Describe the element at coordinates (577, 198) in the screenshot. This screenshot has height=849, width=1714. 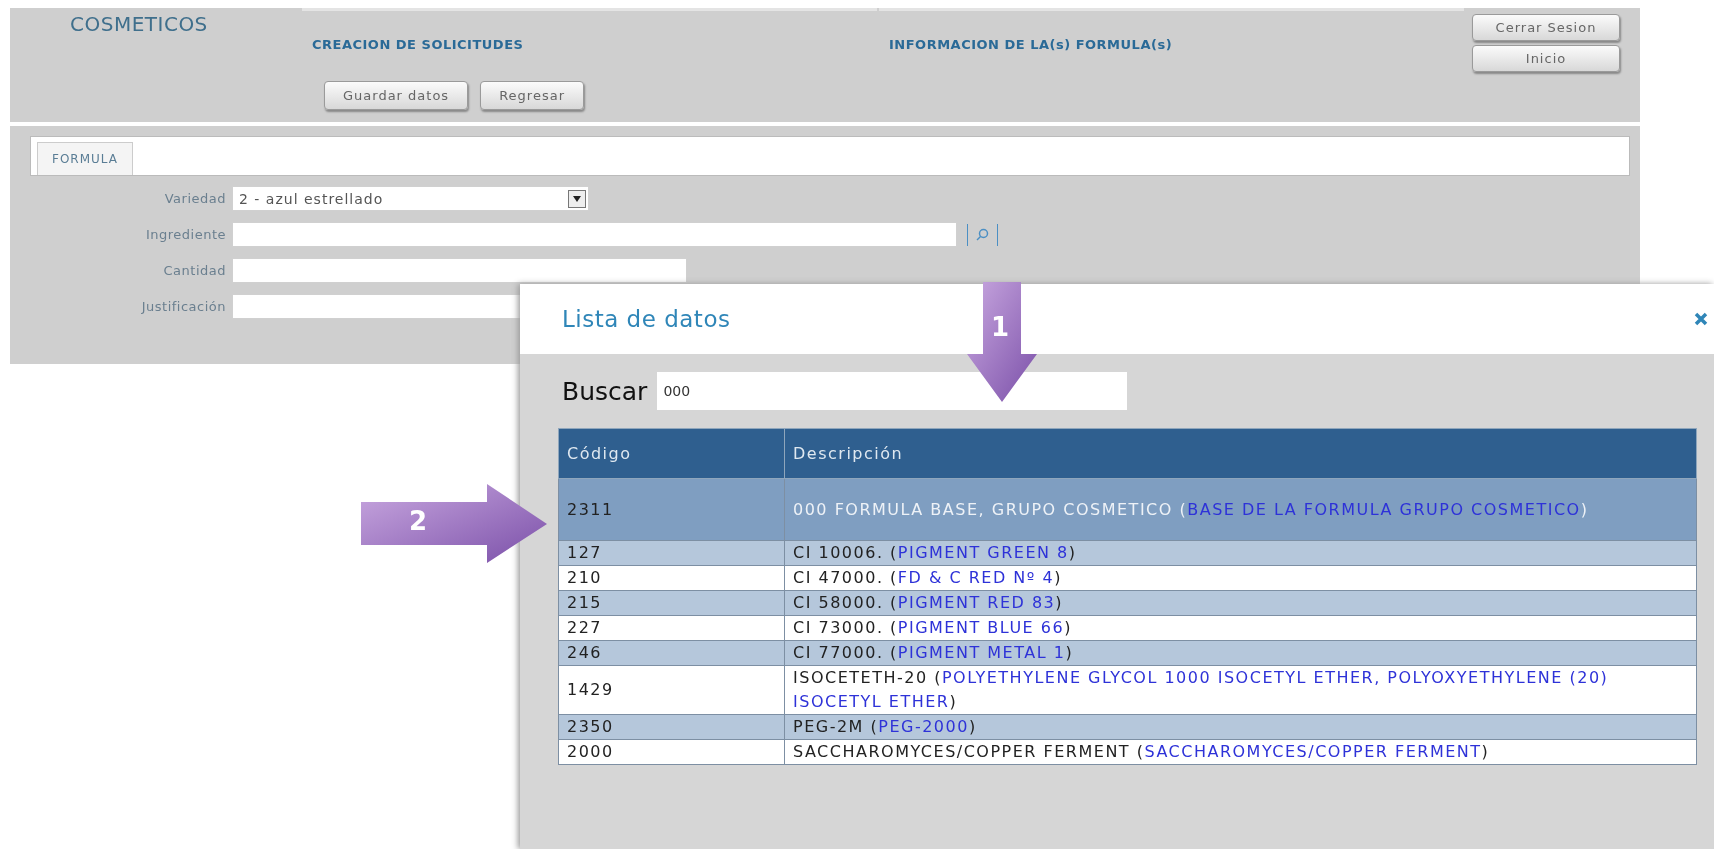
I see `dropdown-icon` at that location.